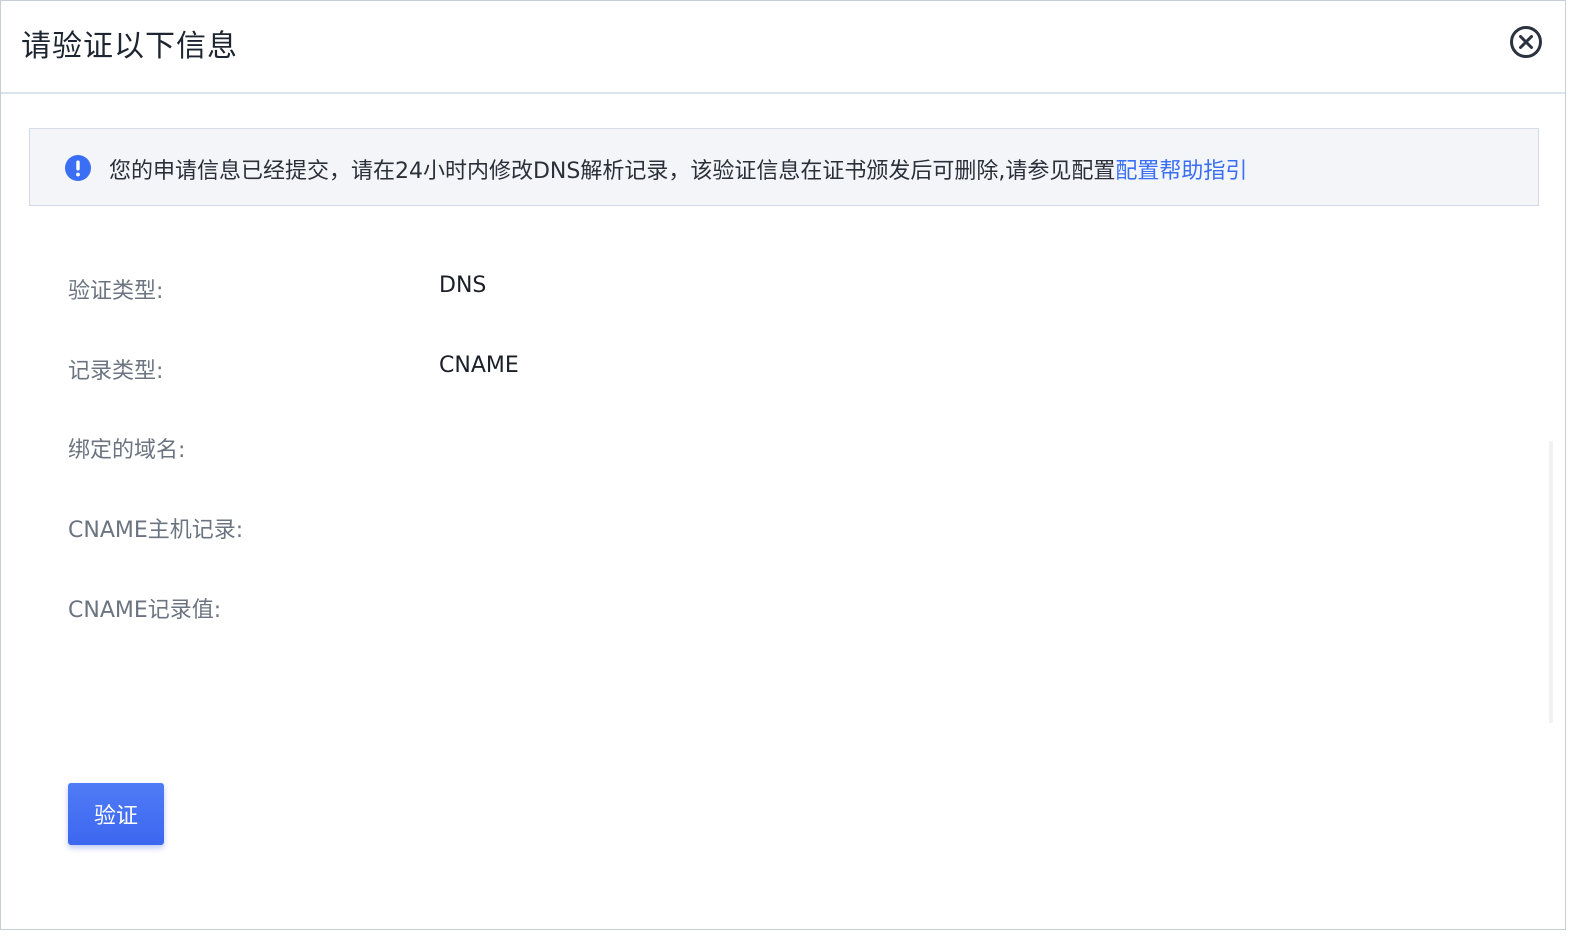  What do you see at coordinates (156, 530) in the screenshot?
I see `cname-host-label: CNAME主机记录:` at bounding box center [156, 530].